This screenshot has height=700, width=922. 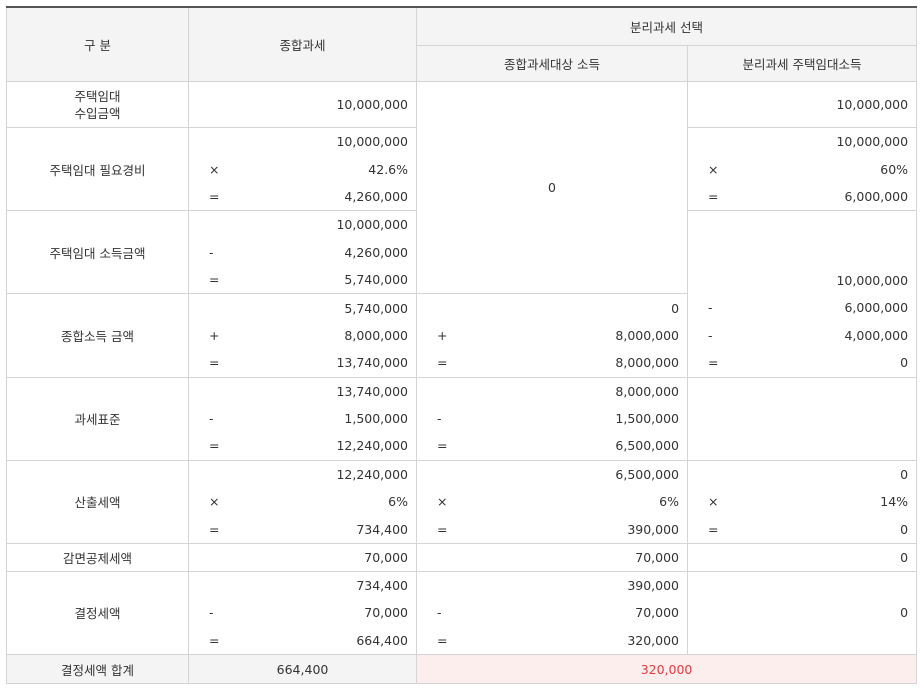 I want to click on total-combined-value: 664,400, so click(x=302, y=669).